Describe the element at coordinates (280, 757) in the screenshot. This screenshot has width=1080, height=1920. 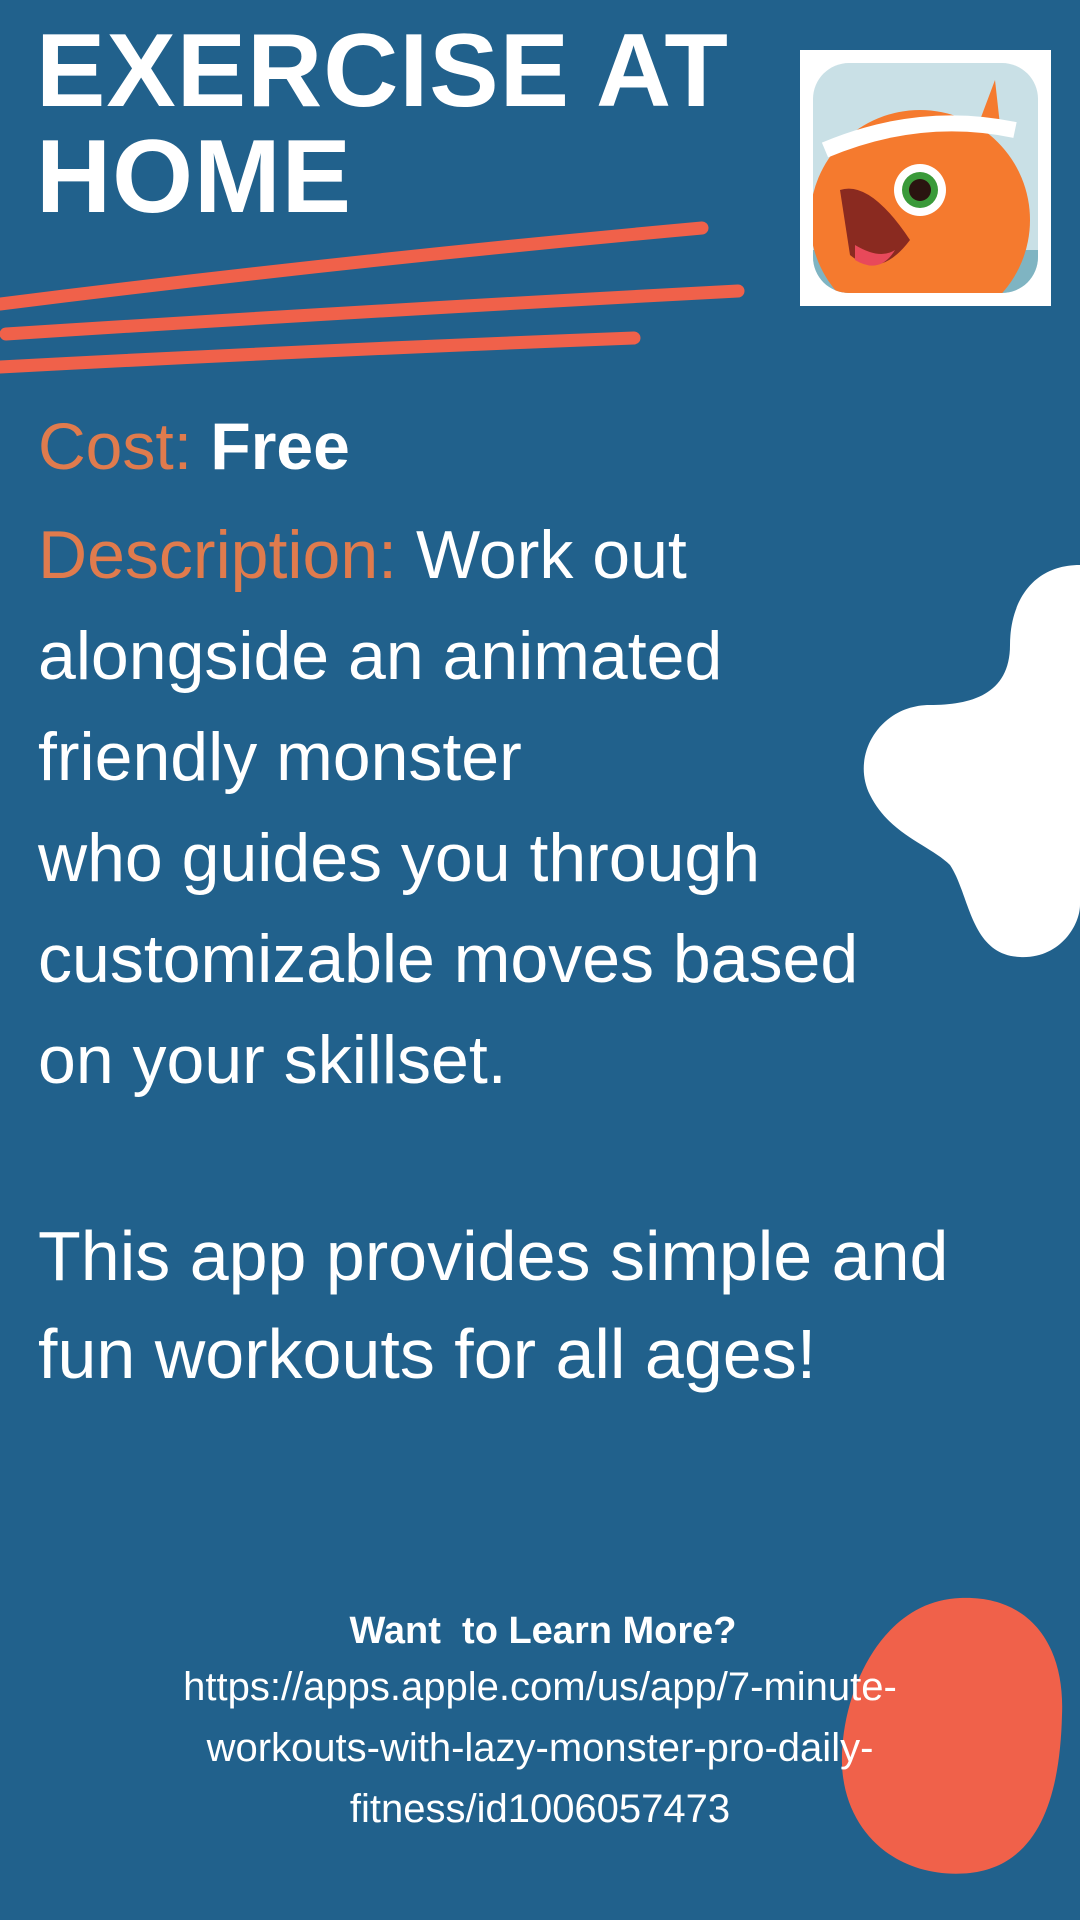
I see `description-text: friendly monster` at that location.